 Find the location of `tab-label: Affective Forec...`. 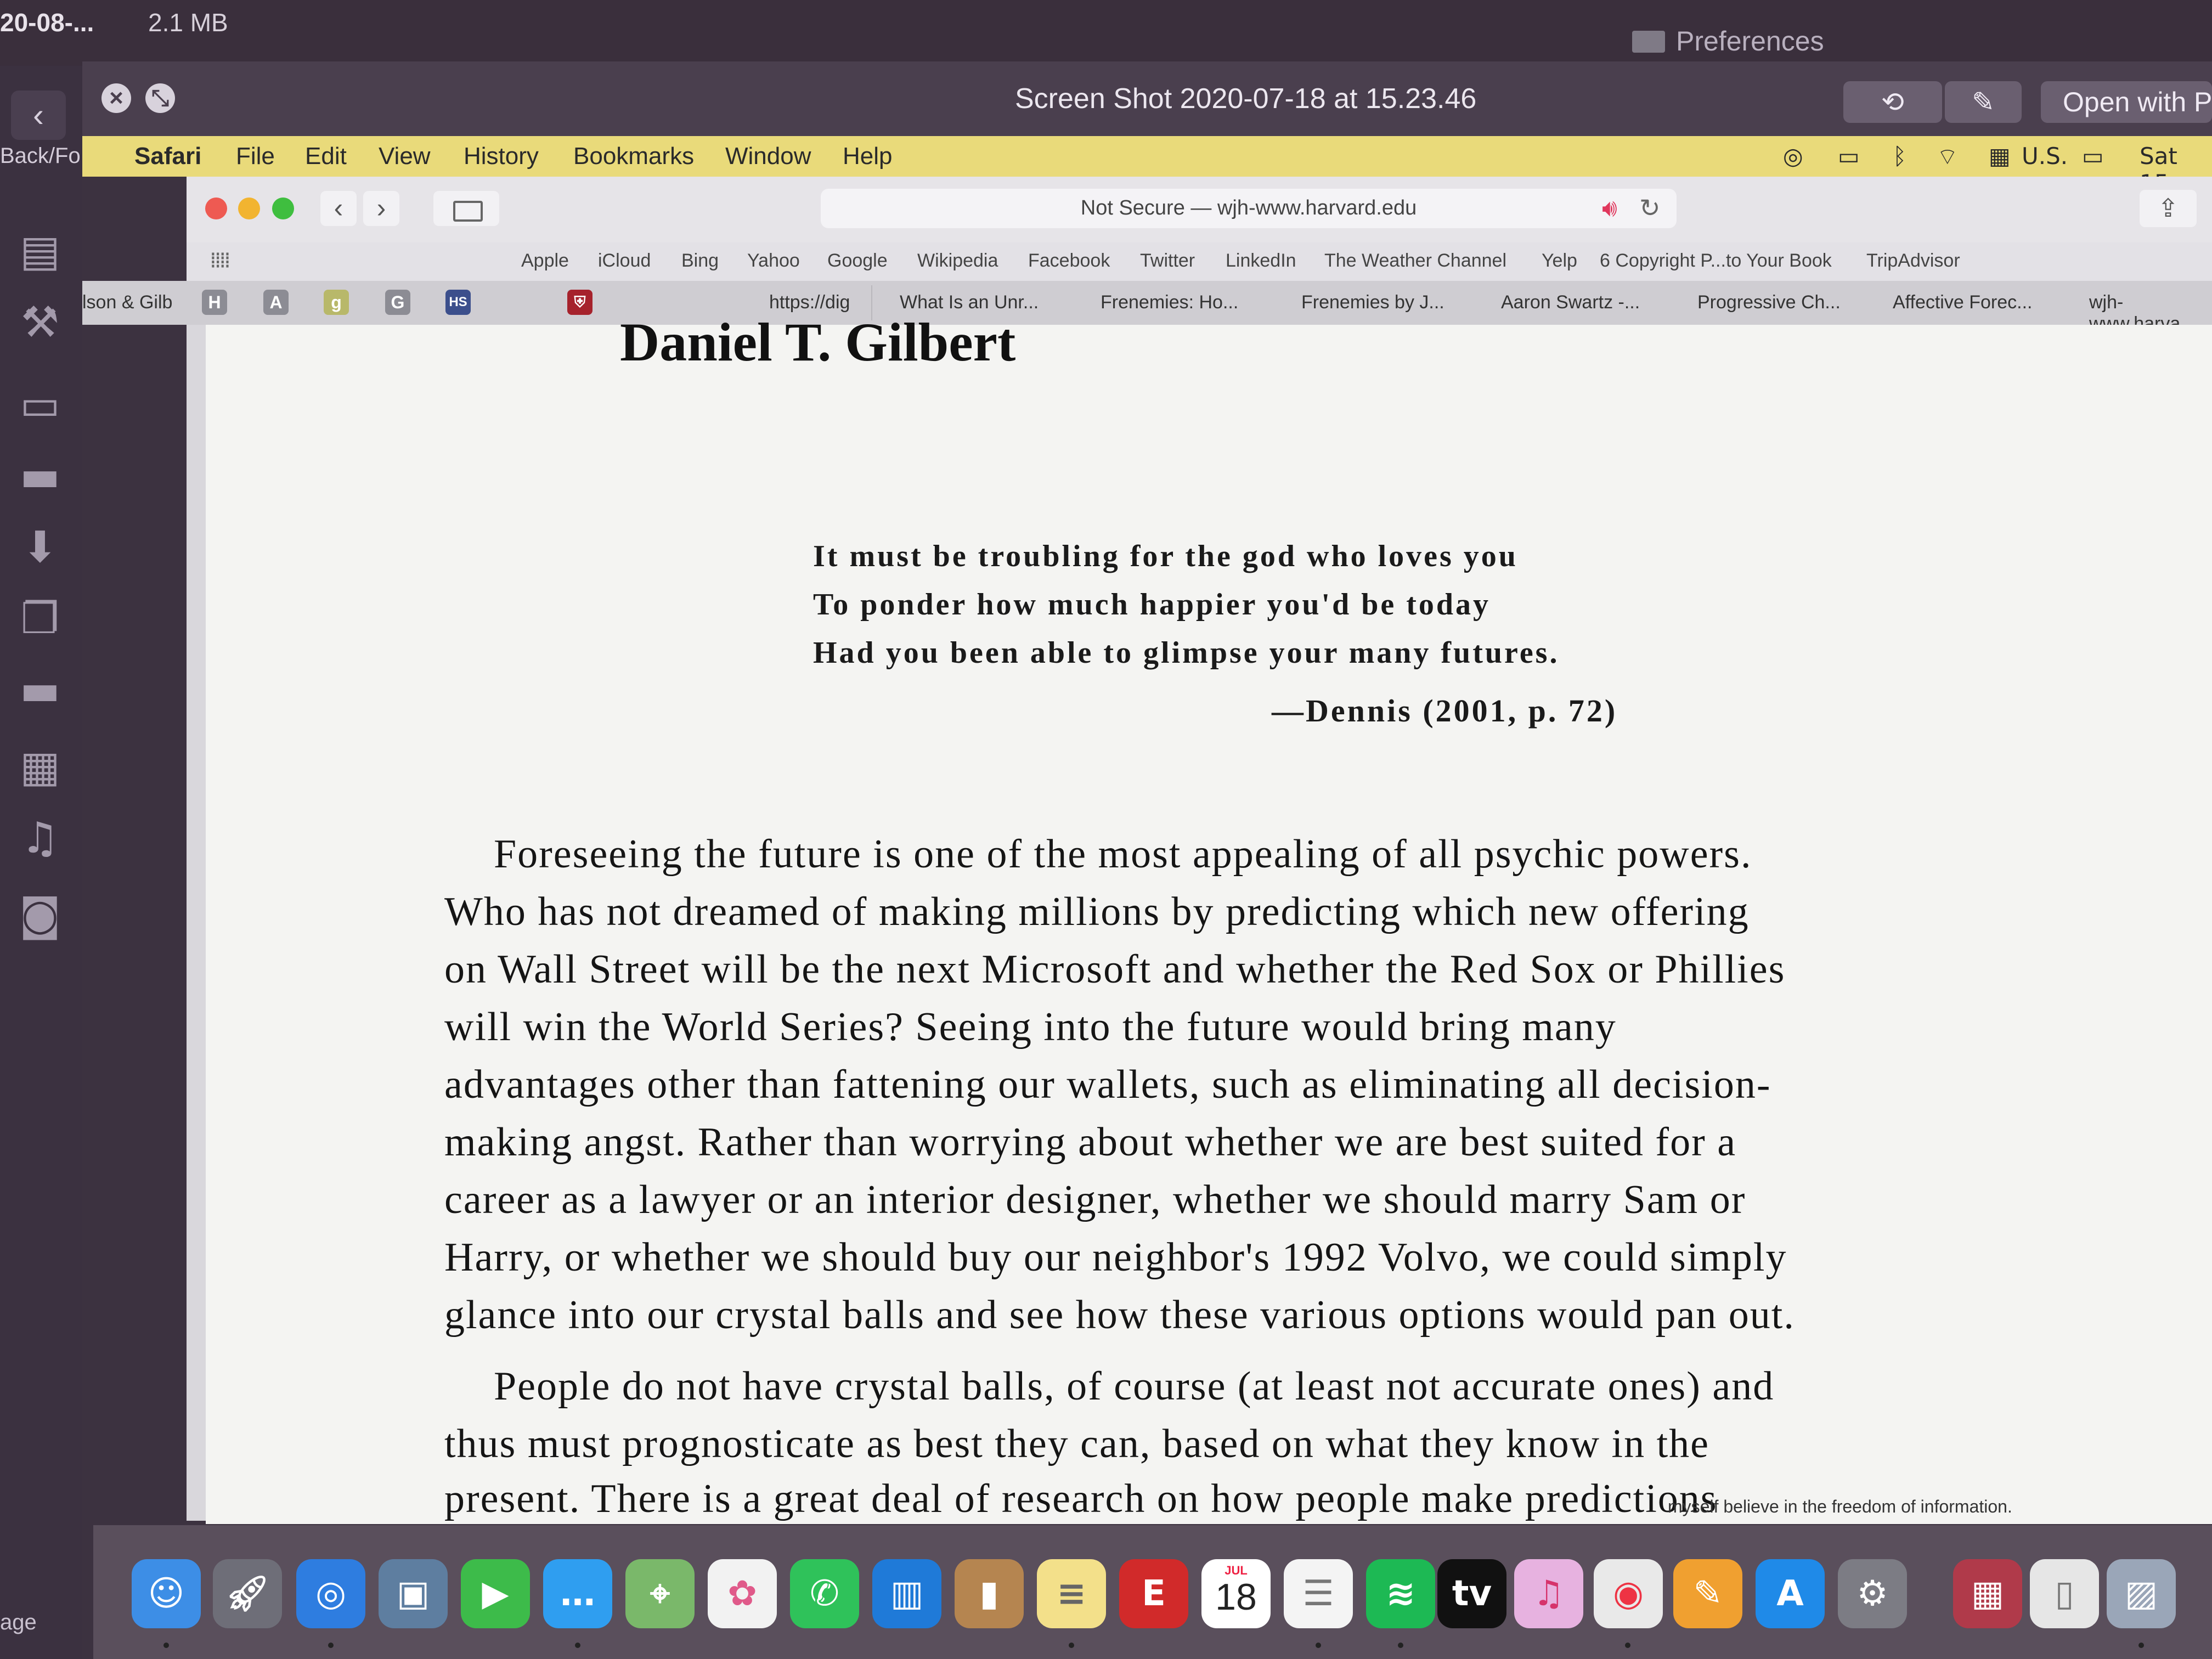

tab-label: Affective Forec... is located at coordinates (1963, 302).